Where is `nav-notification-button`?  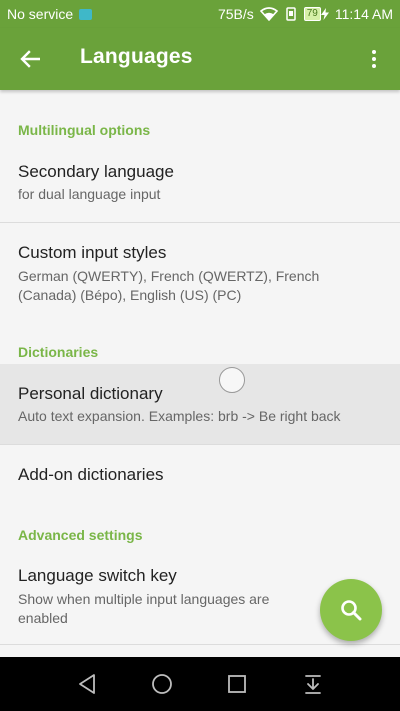
nav-notification-button is located at coordinates (313, 684).